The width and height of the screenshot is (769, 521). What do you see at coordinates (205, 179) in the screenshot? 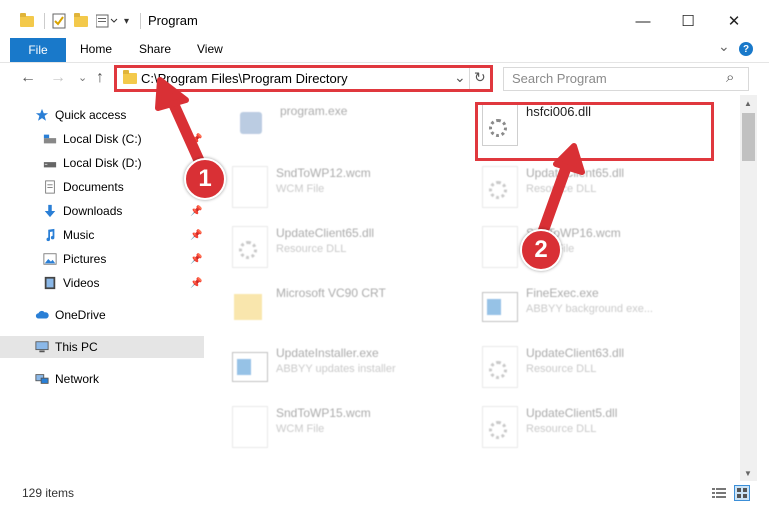
I see `step-badge-1: 1` at bounding box center [205, 179].